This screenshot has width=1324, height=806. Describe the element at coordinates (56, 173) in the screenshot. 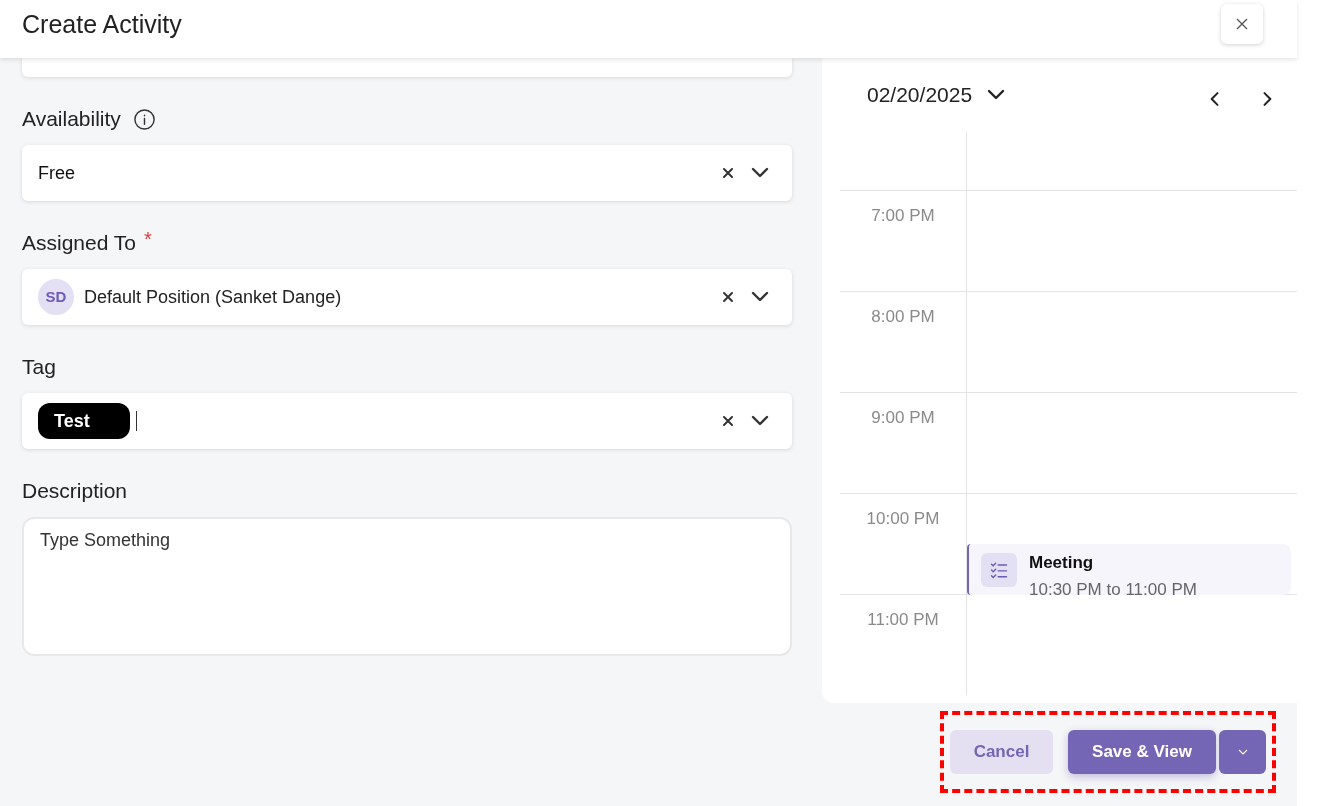

I see `select-value: Free` at that location.